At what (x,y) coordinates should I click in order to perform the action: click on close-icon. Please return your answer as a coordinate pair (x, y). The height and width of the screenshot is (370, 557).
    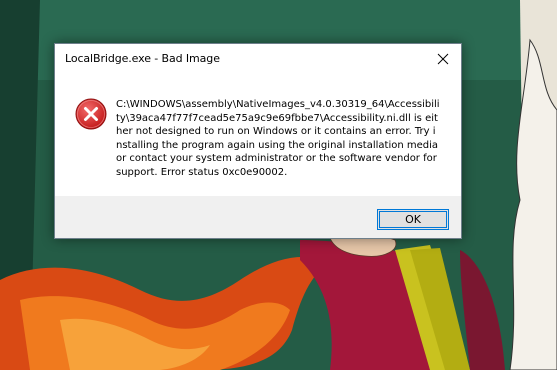
    Looking at the image, I should click on (443, 59).